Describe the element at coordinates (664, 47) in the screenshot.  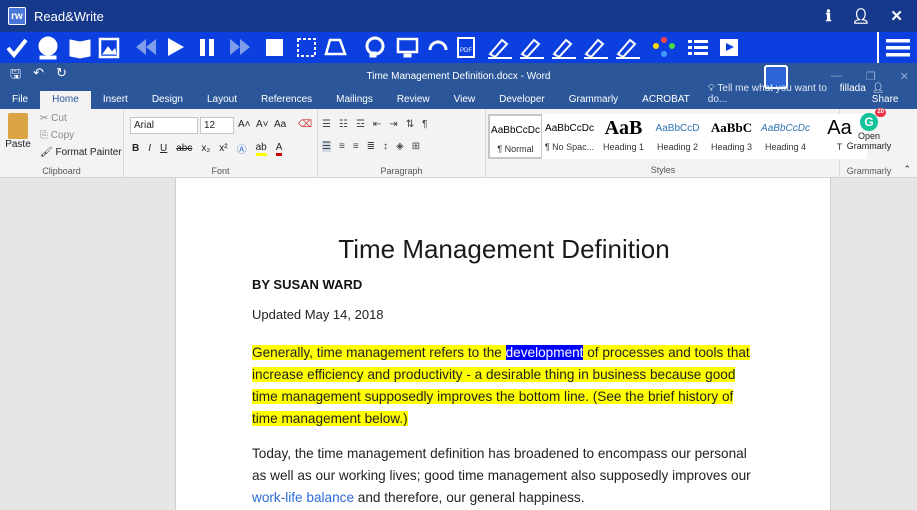
I see `collect-highlights-icon` at that location.